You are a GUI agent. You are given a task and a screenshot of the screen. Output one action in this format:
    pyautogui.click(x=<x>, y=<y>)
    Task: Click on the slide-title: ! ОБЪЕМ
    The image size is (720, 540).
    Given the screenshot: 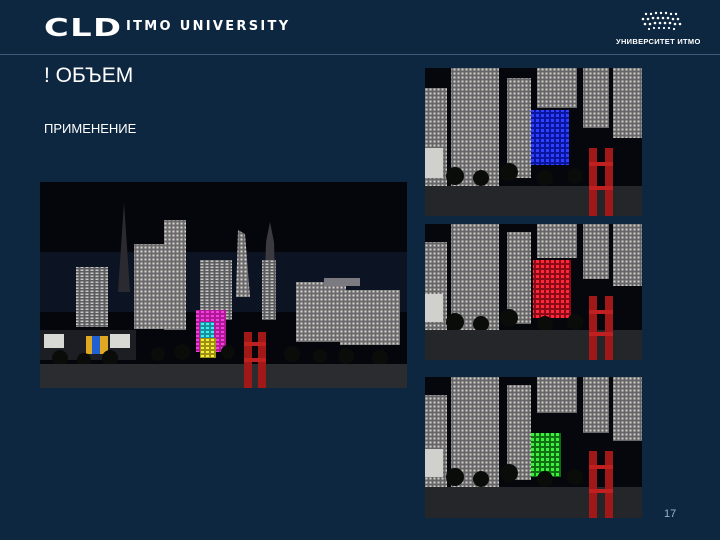 What is the action you would take?
    pyautogui.click(x=89, y=75)
    